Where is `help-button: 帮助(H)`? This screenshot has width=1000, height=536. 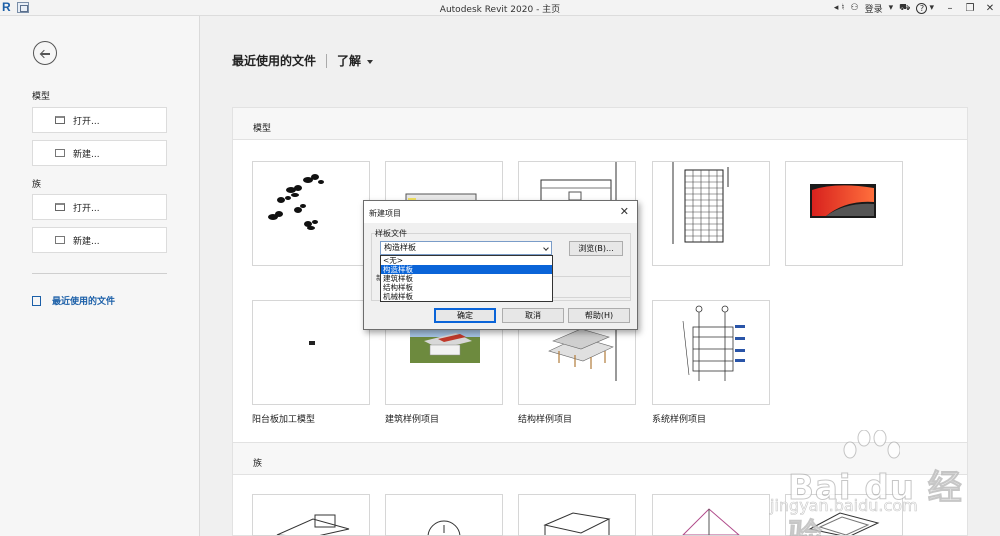 help-button: 帮助(H) is located at coordinates (599, 315).